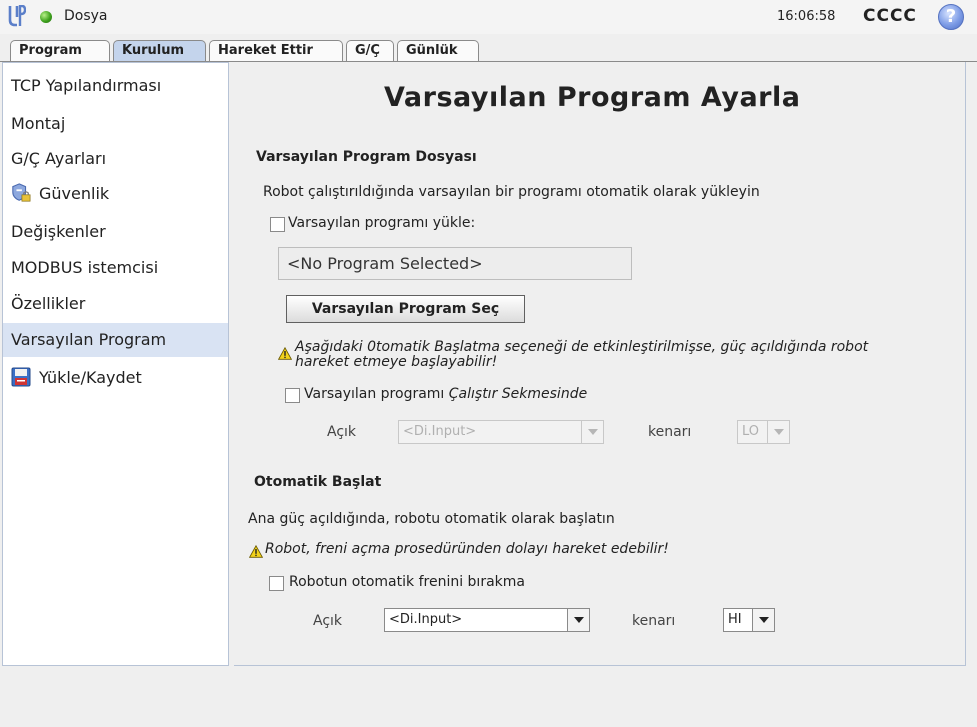 This screenshot has width=977, height=727. I want to click on tab-program: Program, so click(60, 50).